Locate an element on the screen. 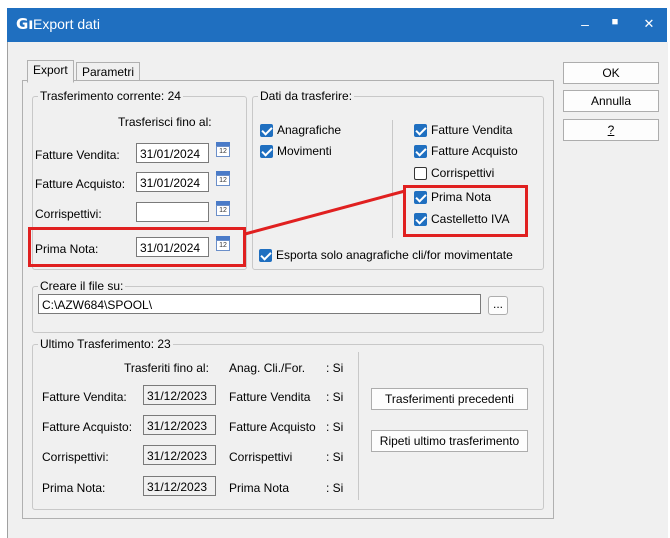  fatture-vendita-checkbox is located at coordinates (420, 130).